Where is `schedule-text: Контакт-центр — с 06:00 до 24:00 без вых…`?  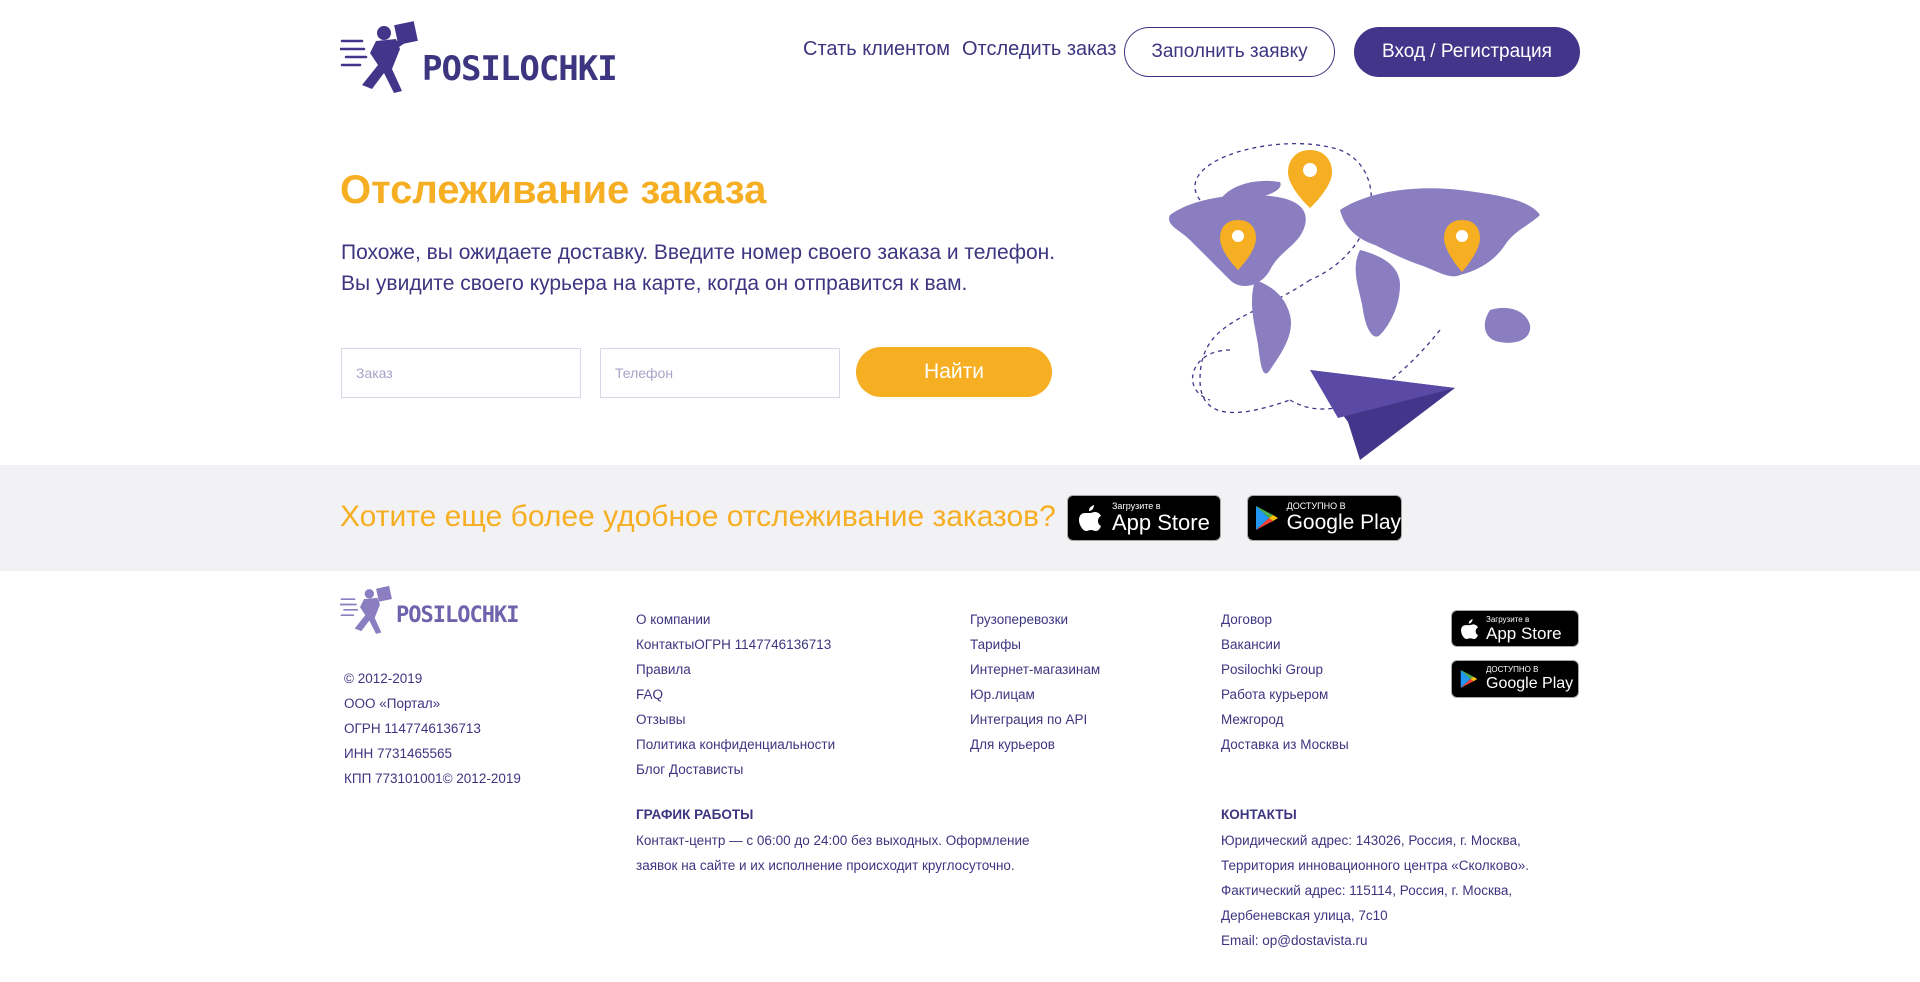
schedule-text: Контакт-центр — с 06:00 до 24:00 без вых… is located at coordinates (833, 853).